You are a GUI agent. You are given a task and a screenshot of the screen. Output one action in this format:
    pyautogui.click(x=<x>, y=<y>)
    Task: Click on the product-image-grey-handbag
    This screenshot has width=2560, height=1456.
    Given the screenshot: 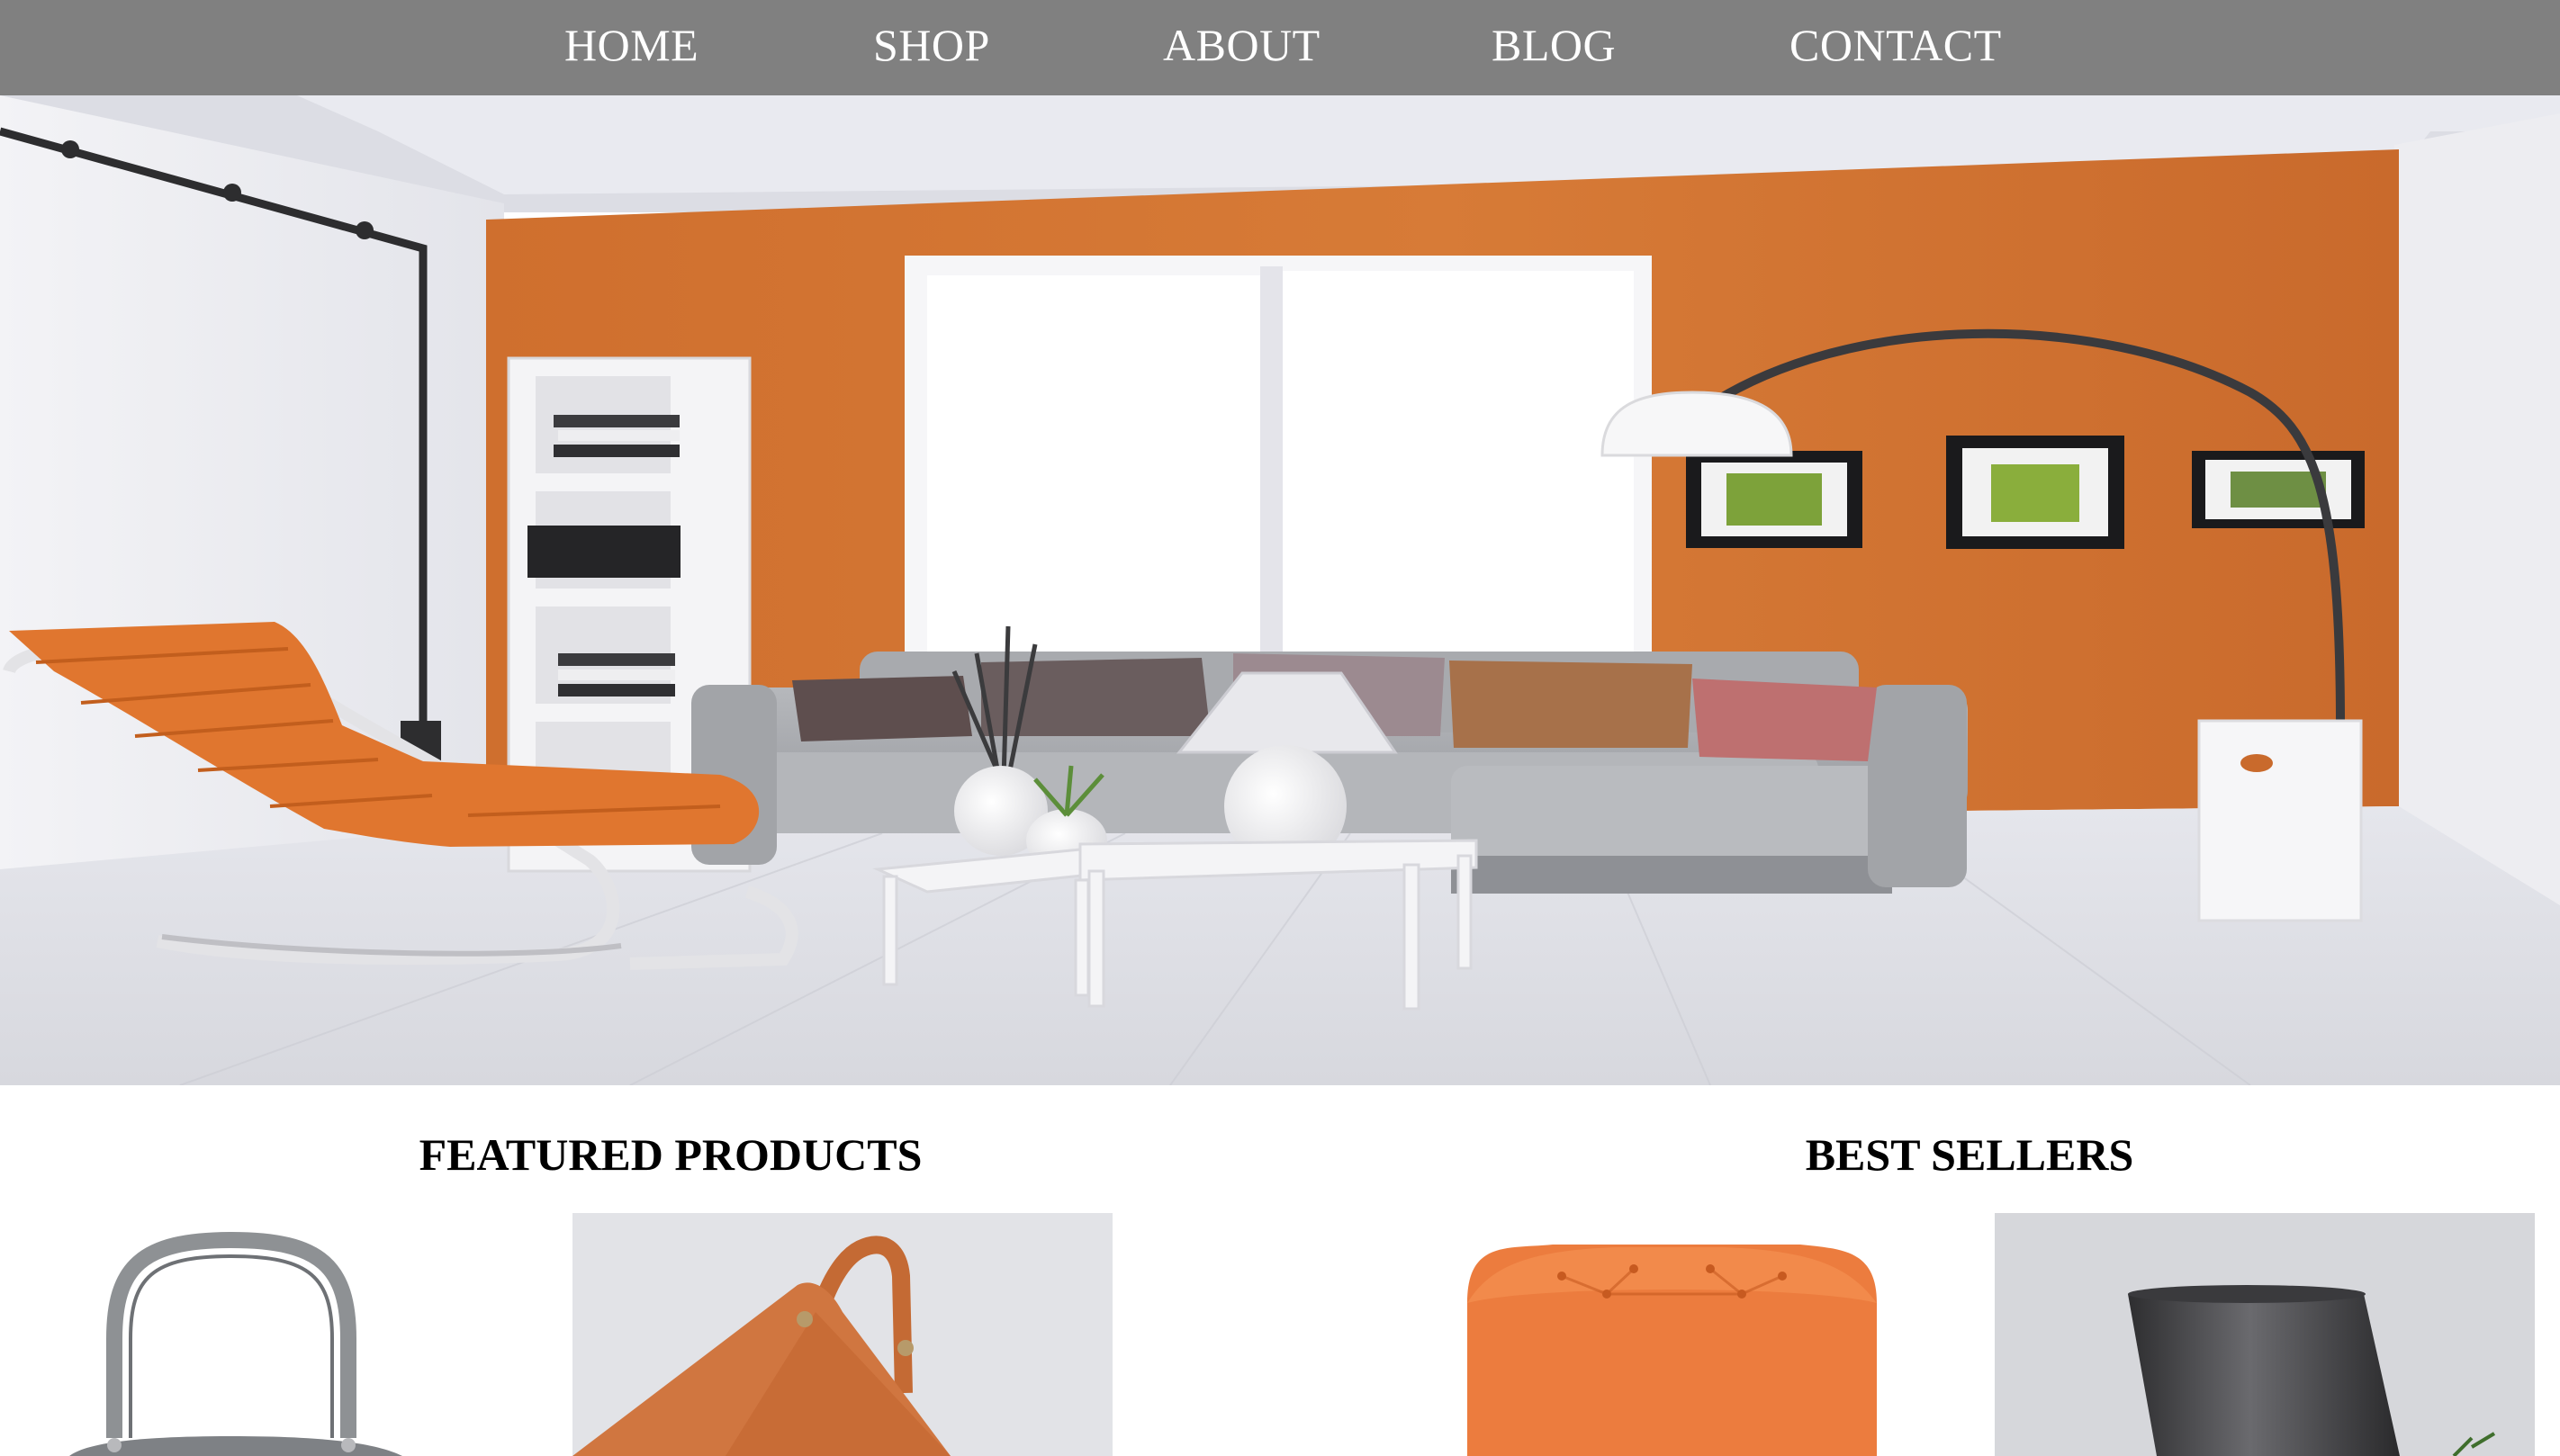 What is the action you would take?
    pyautogui.click(x=303, y=1334)
    